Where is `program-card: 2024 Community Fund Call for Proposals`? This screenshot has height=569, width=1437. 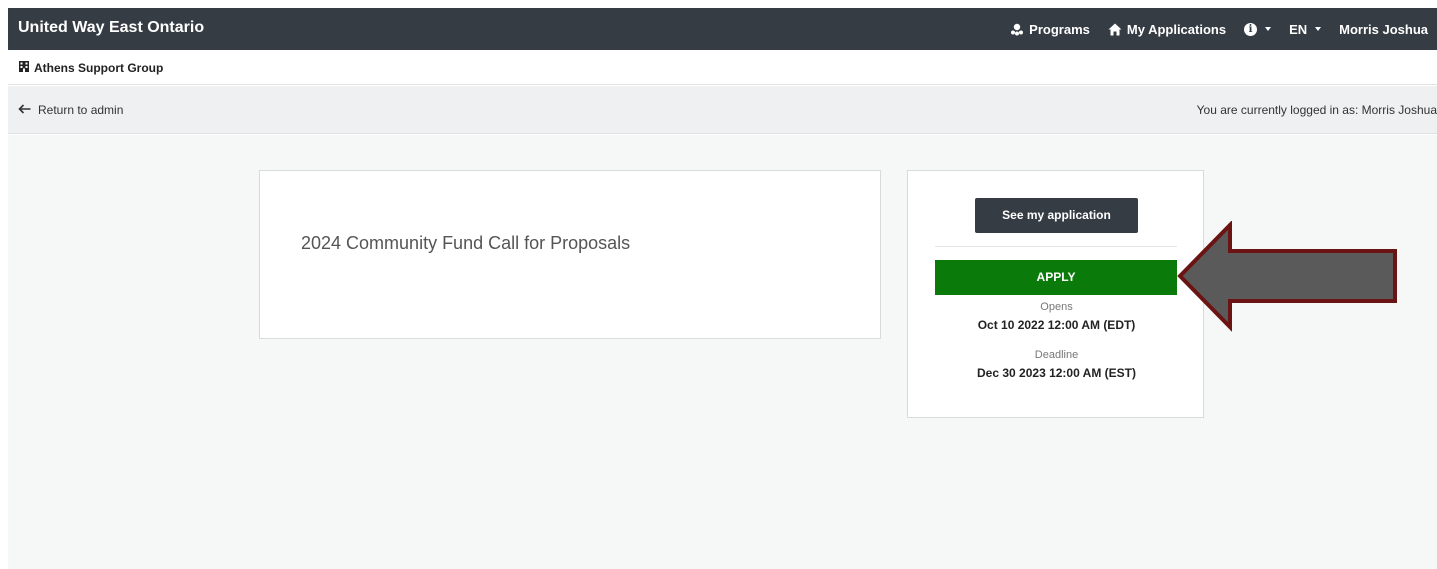
program-card: 2024 Community Fund Call for Proposals is located at coordinates (570, 254).